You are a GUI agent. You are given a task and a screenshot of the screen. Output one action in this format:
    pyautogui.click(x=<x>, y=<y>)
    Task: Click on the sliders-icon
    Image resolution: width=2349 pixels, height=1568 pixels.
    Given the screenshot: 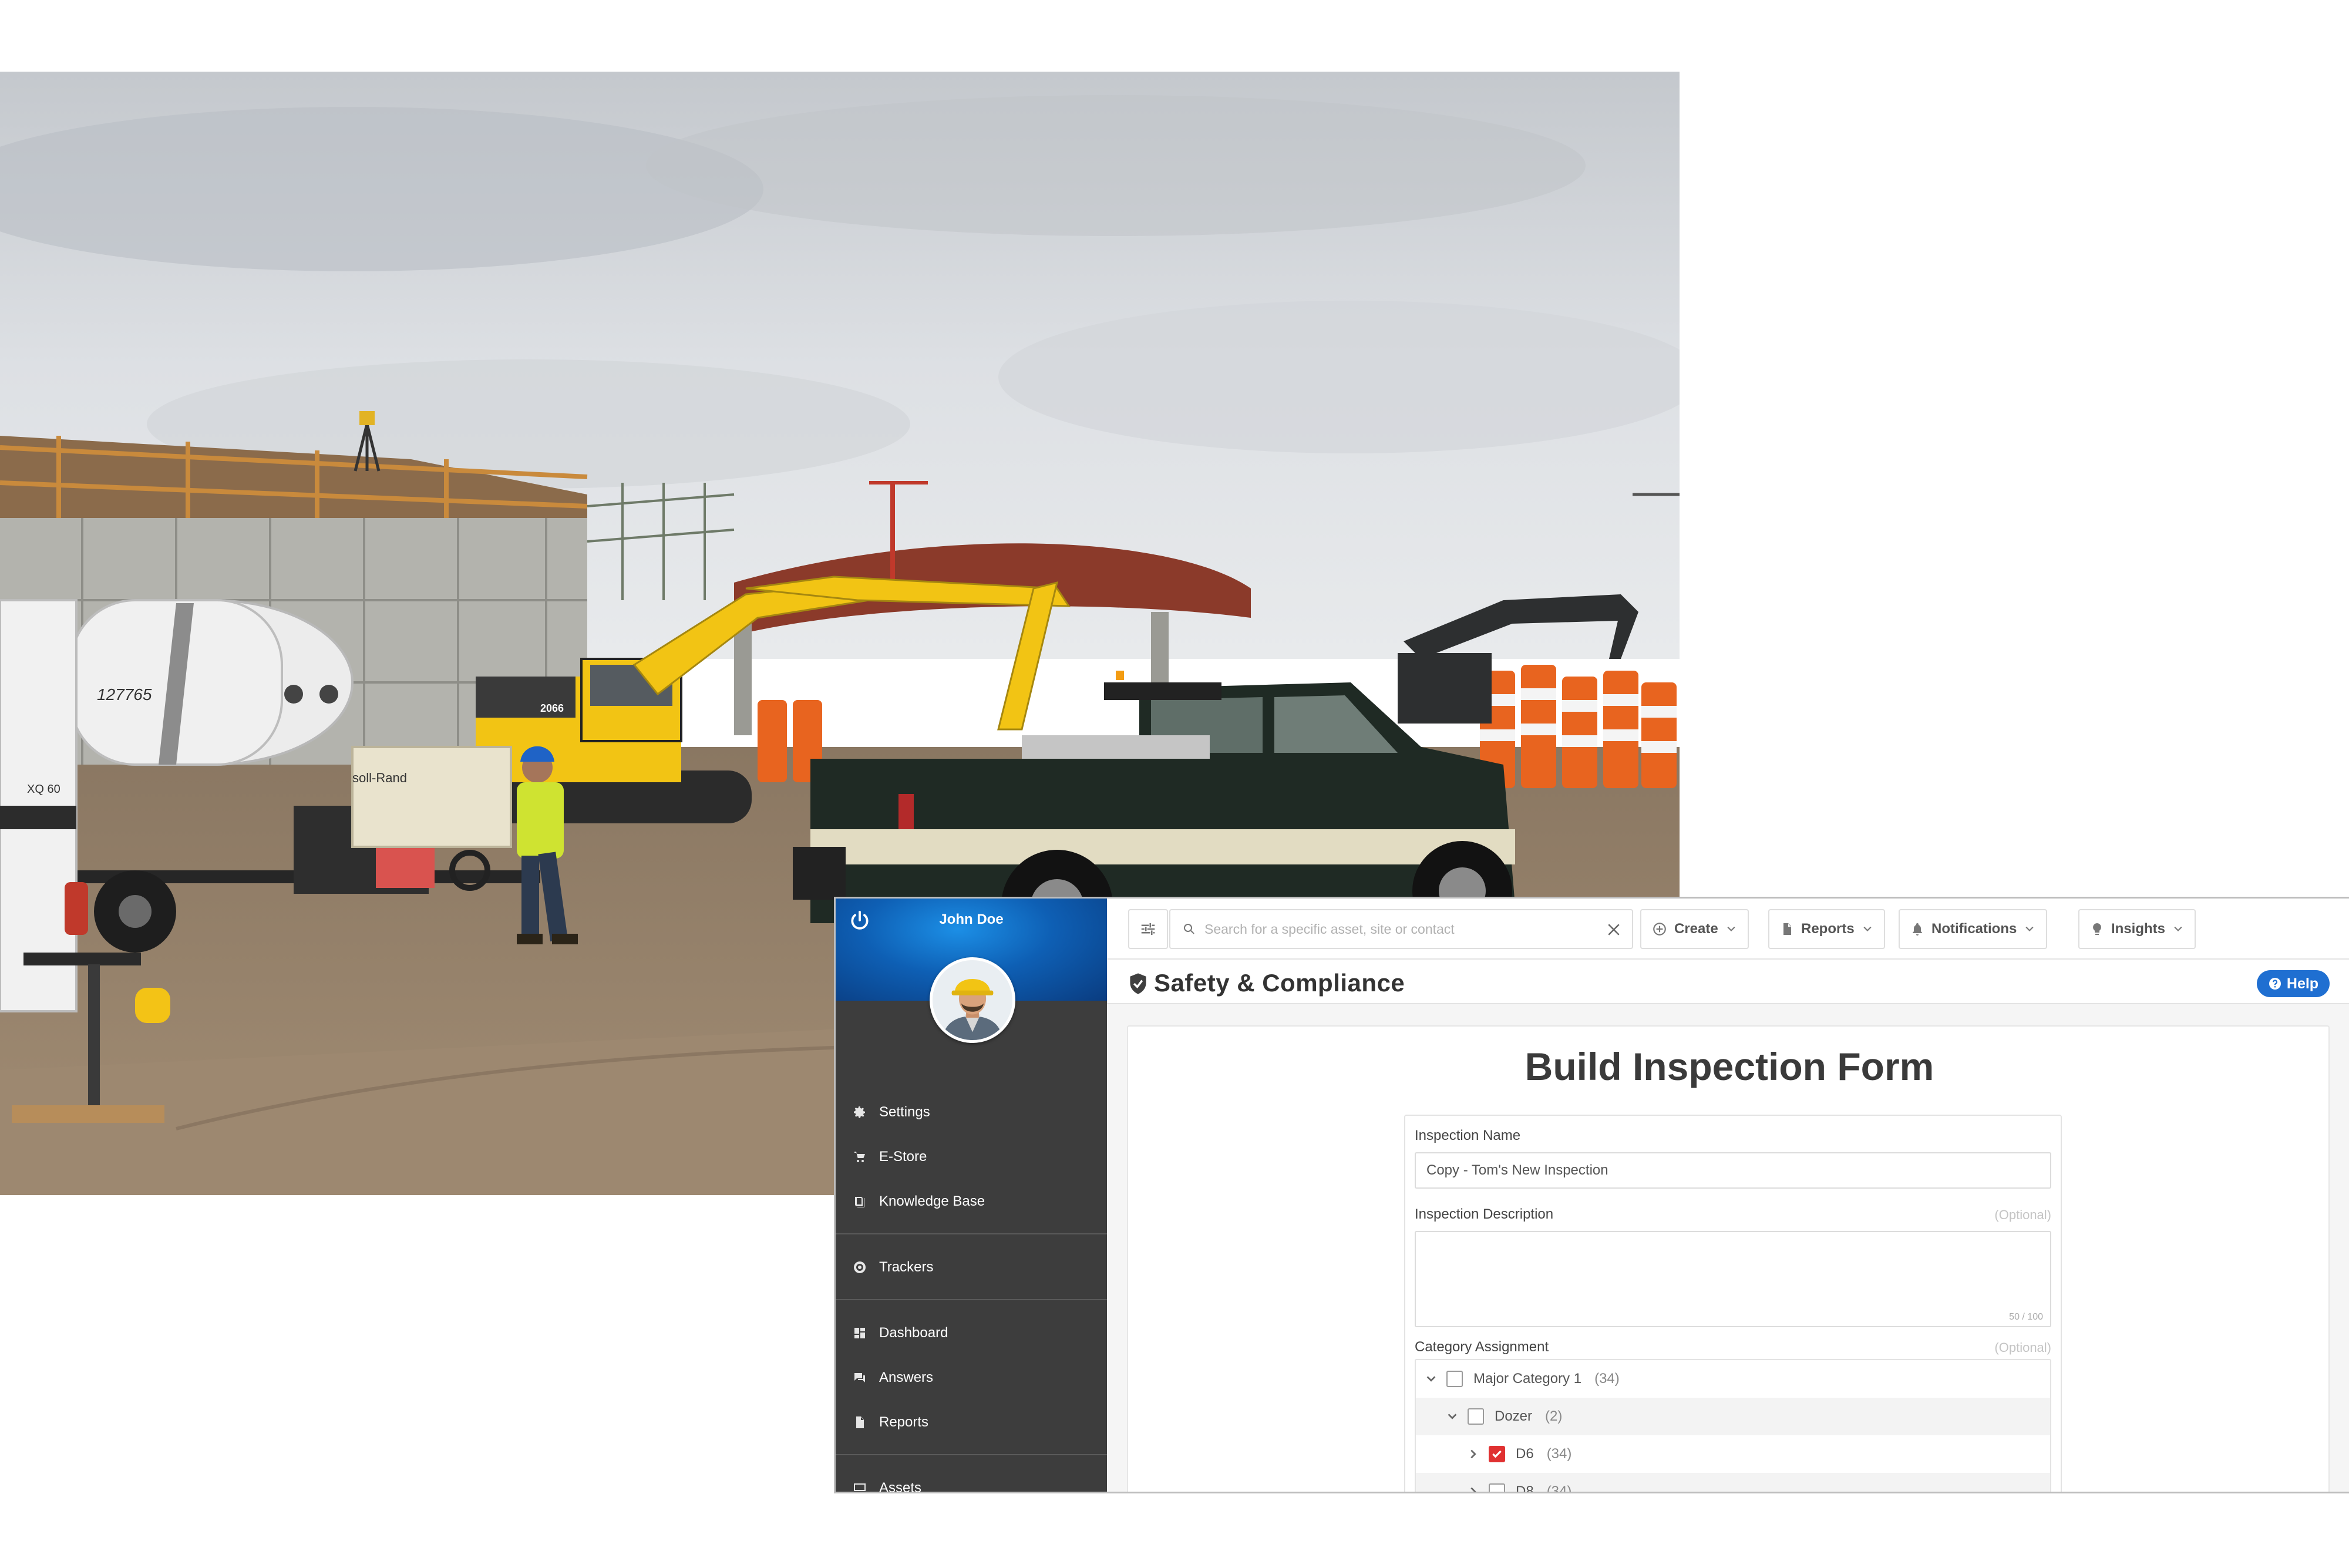 What is the action you would take?
    pyautogui.click(x=1148, y=929)
    